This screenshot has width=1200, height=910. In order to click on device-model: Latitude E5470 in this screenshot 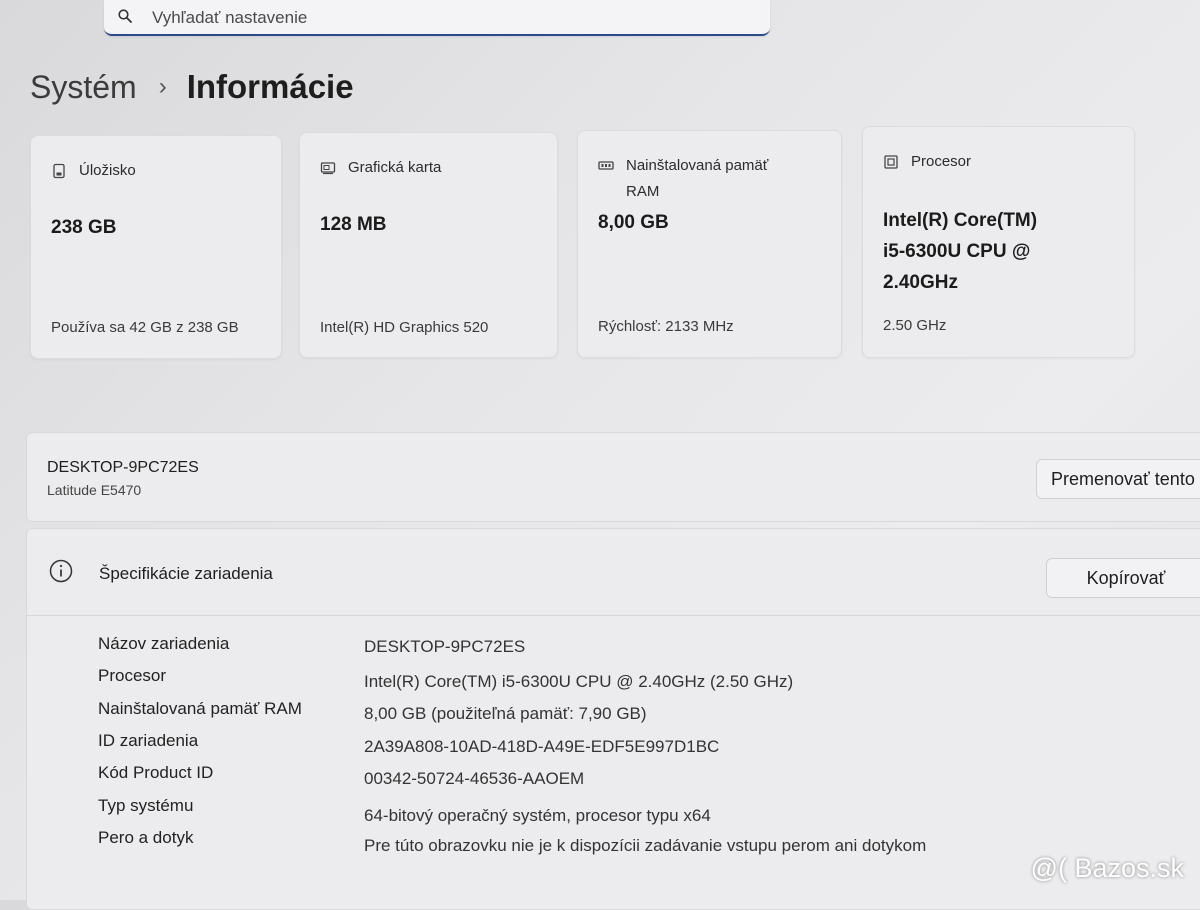, I will do `click(94, 490)`.